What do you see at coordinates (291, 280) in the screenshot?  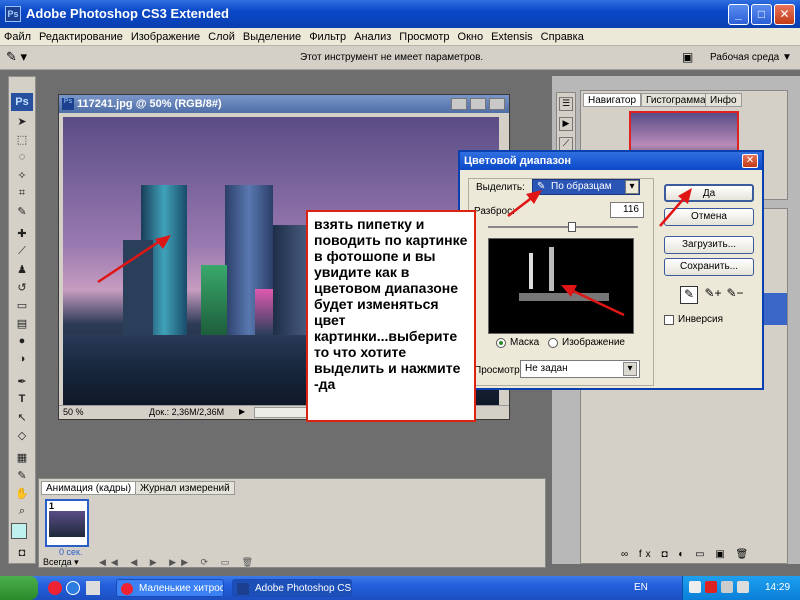 I see `tower-right` at bounding box center [291, 280].